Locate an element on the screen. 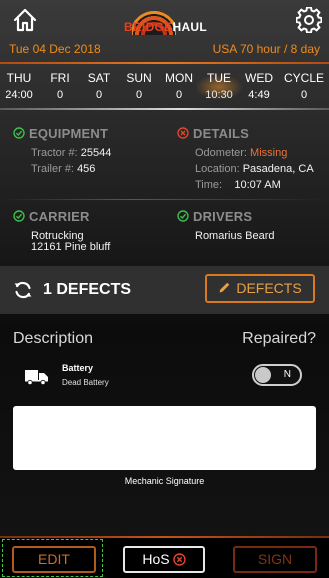 Image resolution: width=329 pixels, height=578 pixels. drivers-title: DRIVERS is located at coordinates (214, 216).